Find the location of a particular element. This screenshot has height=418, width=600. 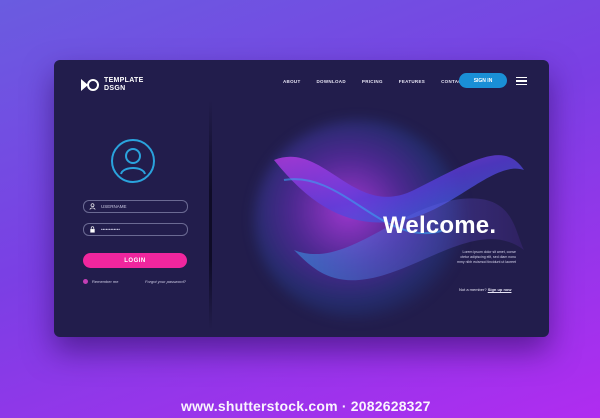

brand-name: TEMPLATE DSGN is located at coordinates (124, 85).